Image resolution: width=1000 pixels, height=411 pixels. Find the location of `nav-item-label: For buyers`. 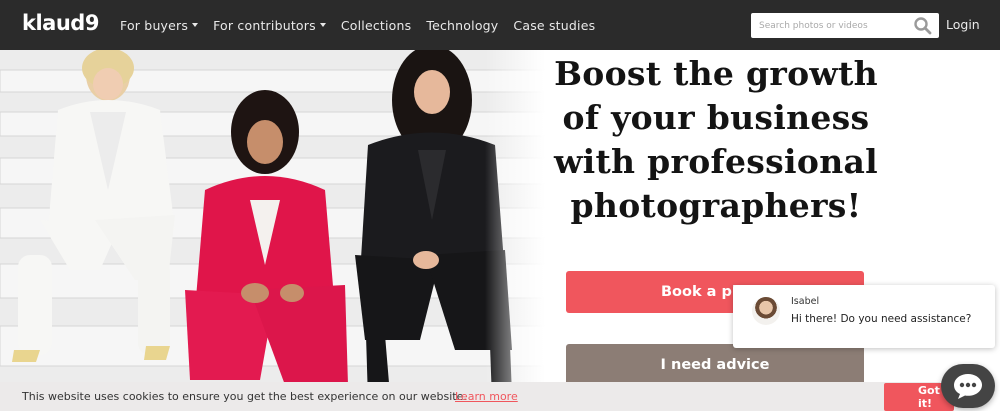

nav-item-label: For buyers is located at coordinates (154, 25).